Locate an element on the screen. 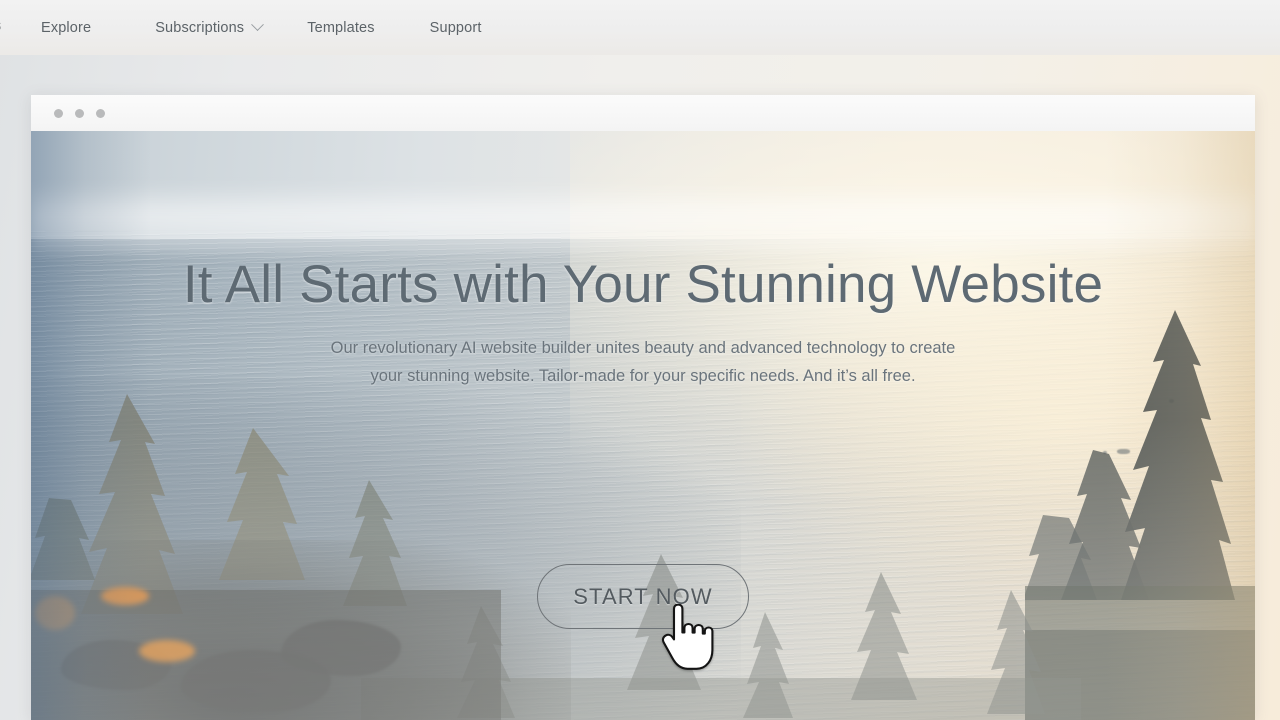  chevron-down-icon is located at coordinates (258, 25).